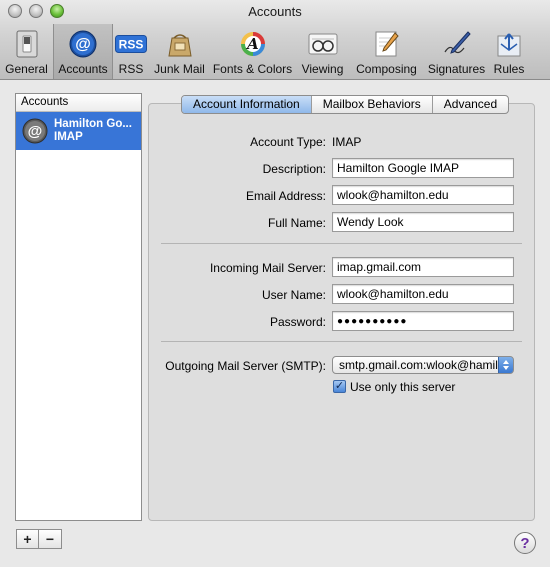 Image resolution: width=550 pixels, height=567 pixels. I want to click on svg-text: A, so click(252, 44).